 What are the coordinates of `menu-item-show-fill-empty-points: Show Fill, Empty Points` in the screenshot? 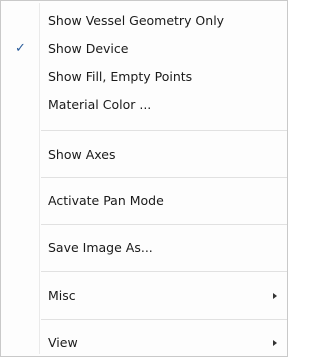 It's located at (144, 77).